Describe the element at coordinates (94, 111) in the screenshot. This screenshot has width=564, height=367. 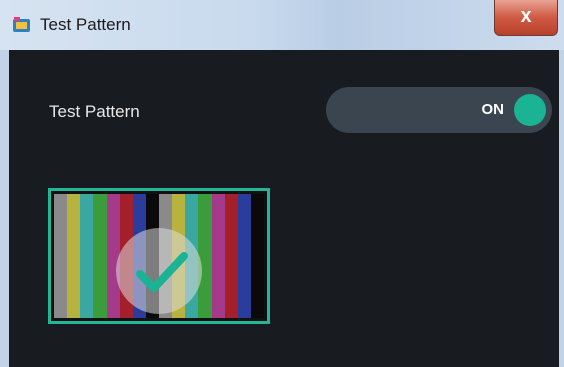
I see `test-pattern-label: Test Pattern` at that location.